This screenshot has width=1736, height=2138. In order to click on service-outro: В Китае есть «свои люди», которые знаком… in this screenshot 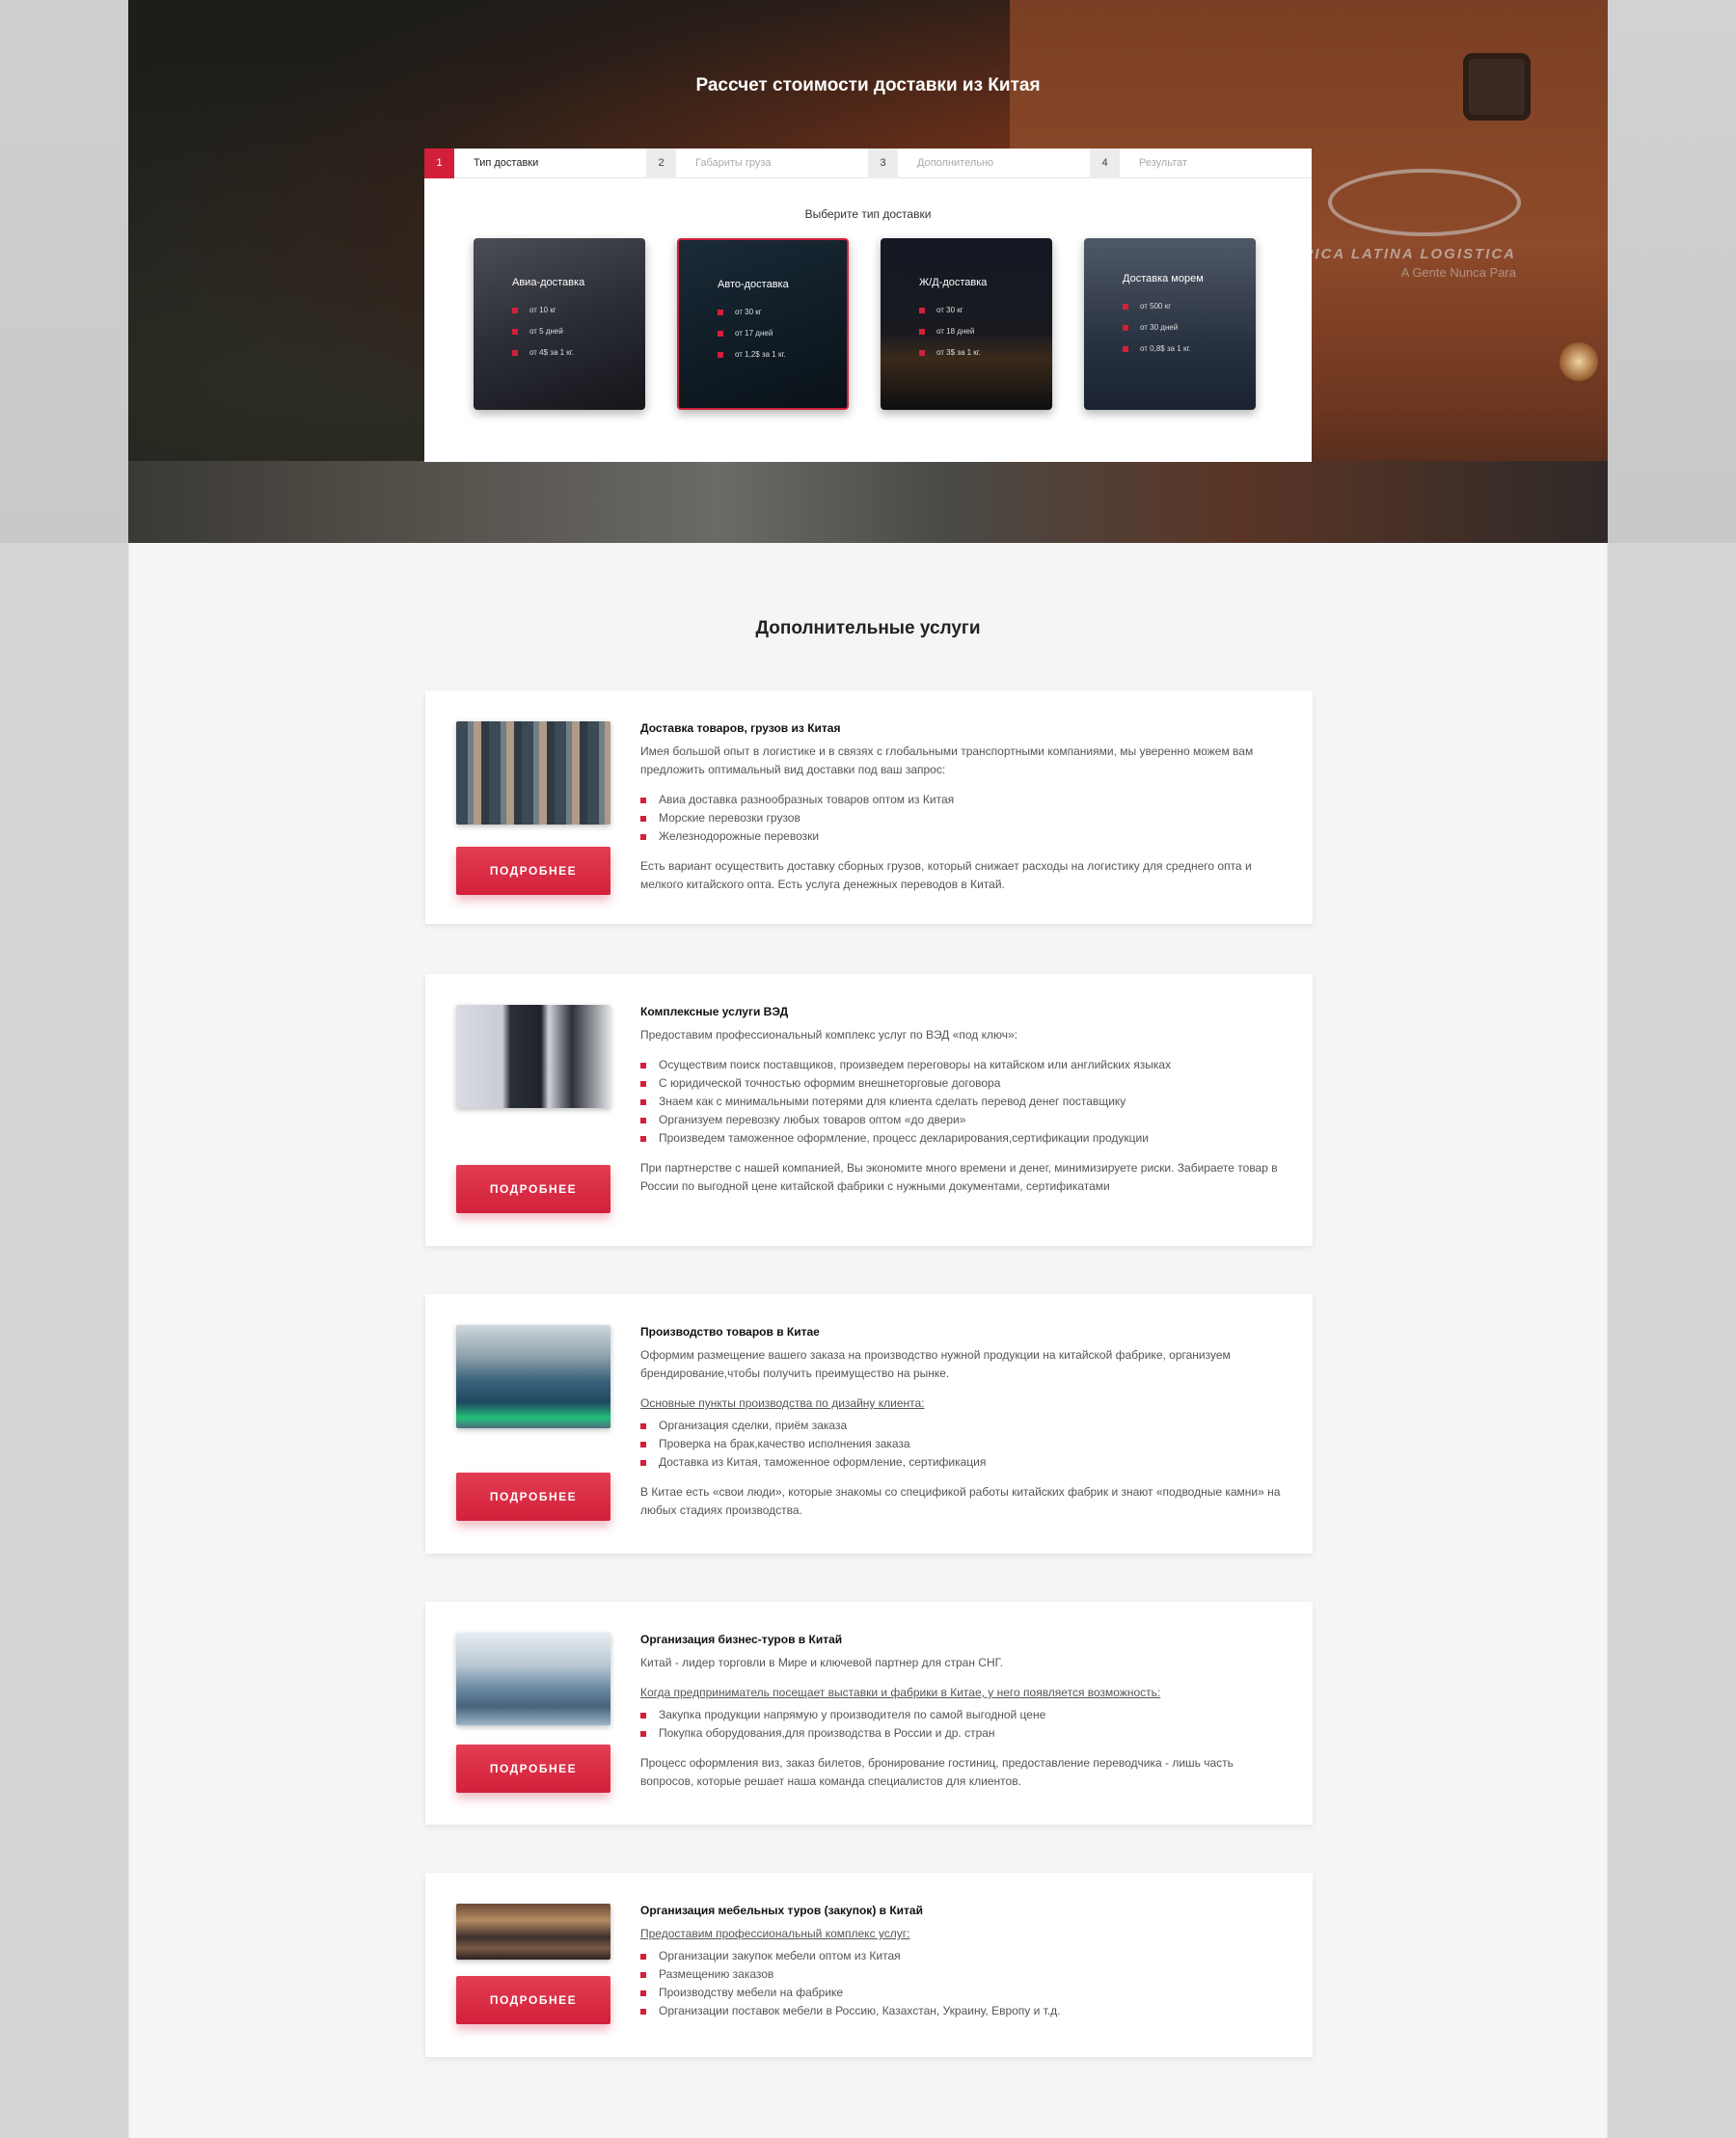, I will do `click(960, 1501)`.